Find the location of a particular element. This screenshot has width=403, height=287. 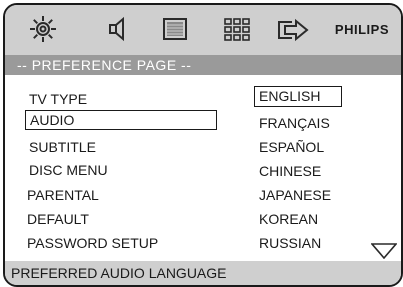

gear-icon is located at coordinates (43, 29).